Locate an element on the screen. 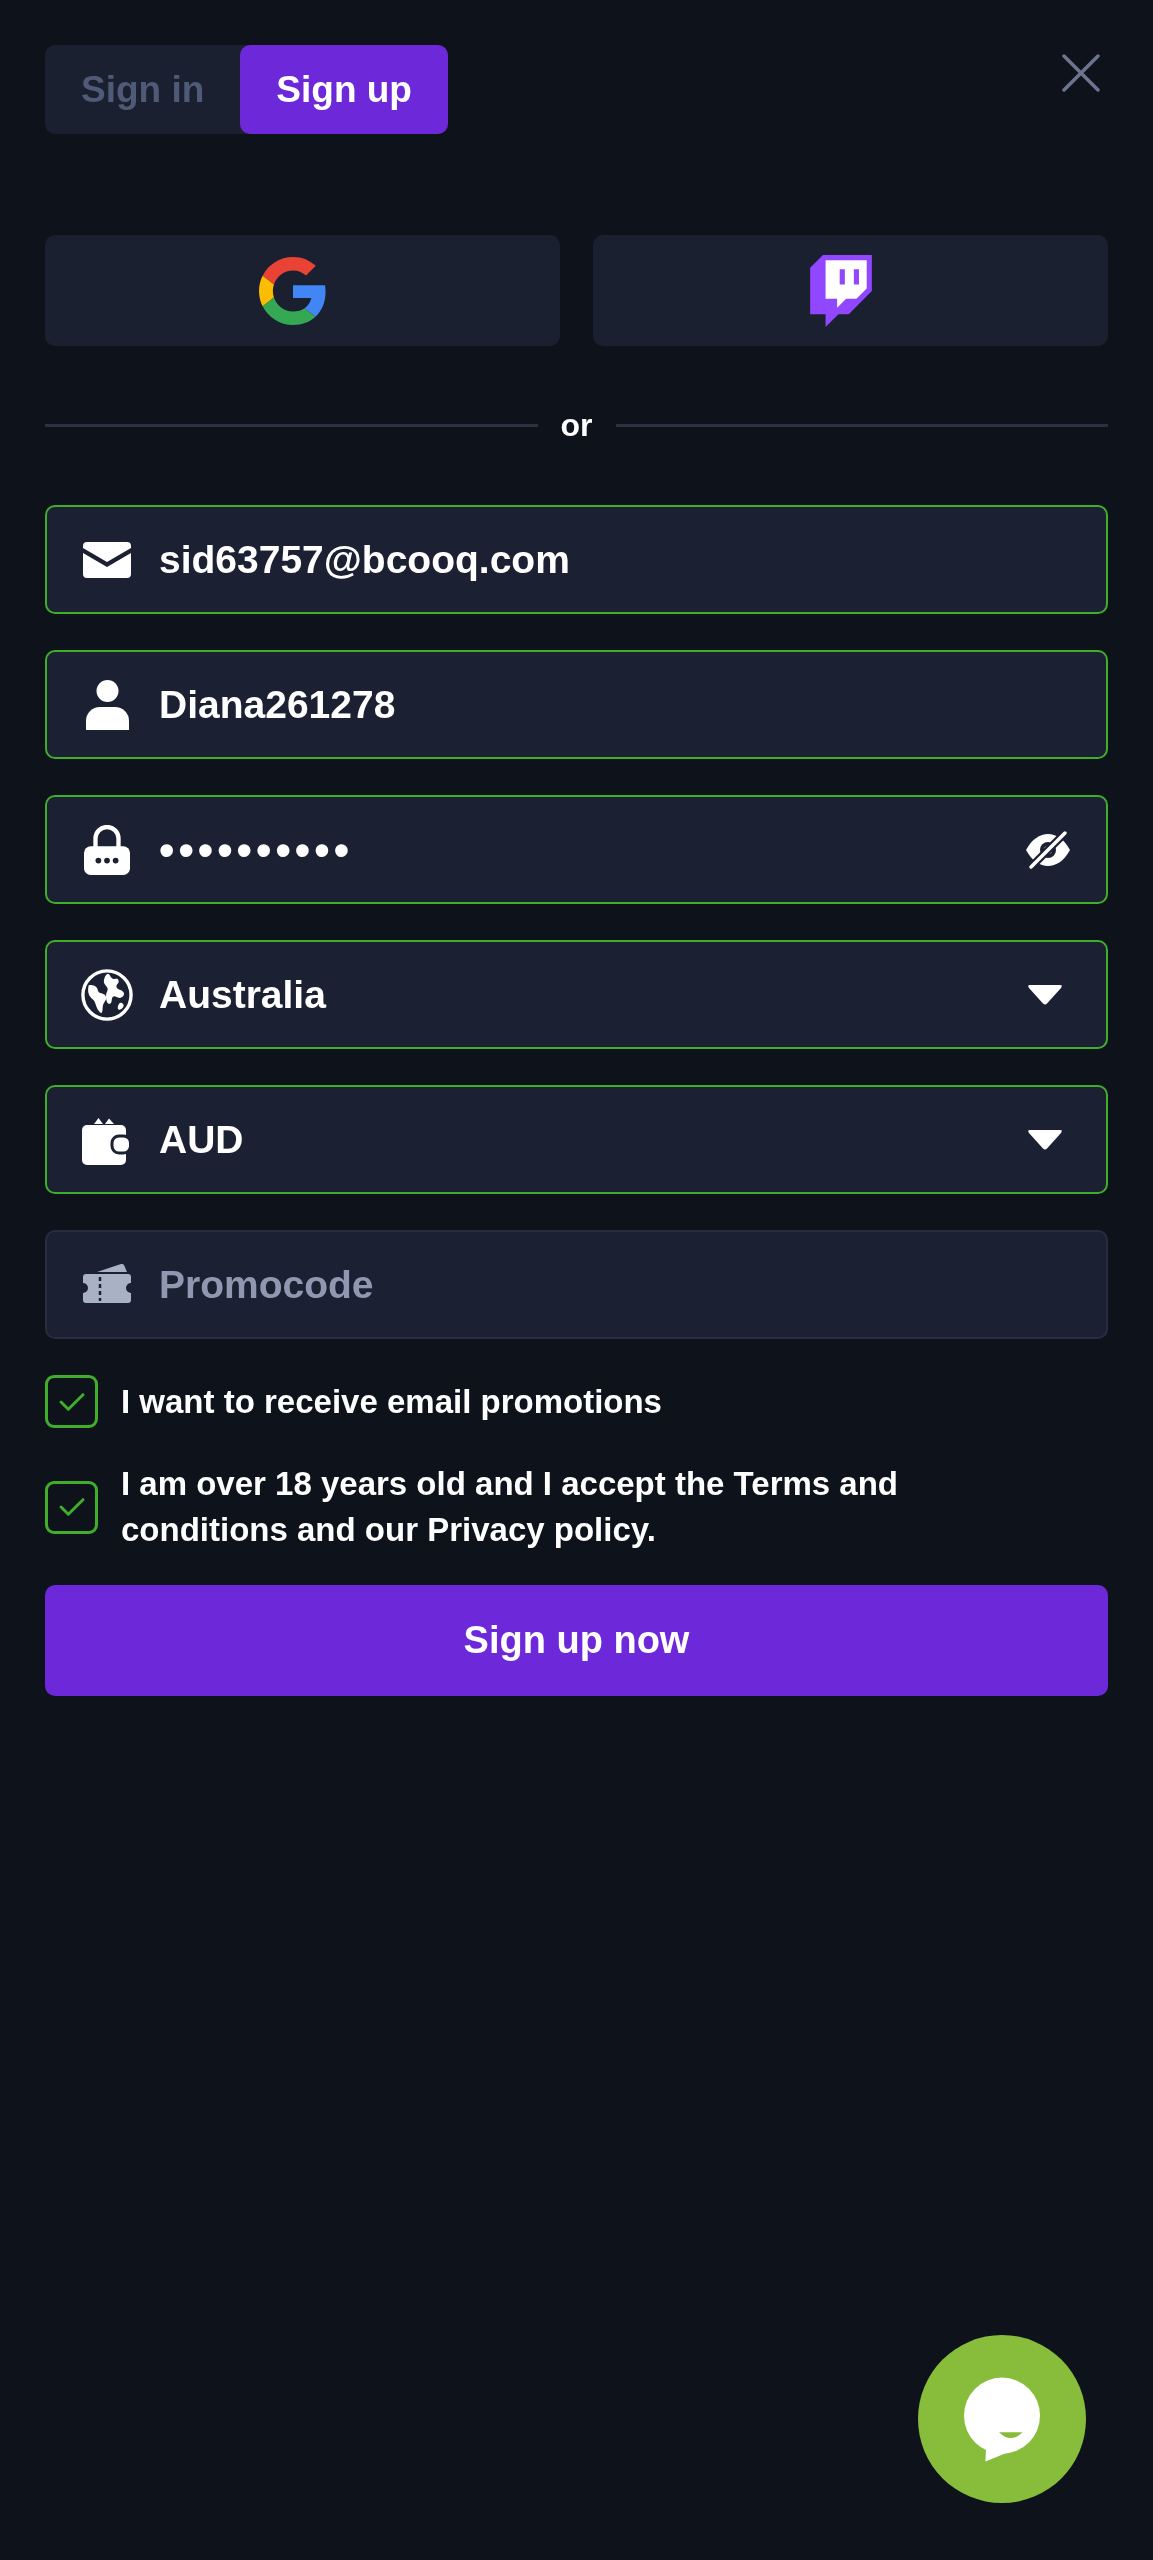  tab: Sign up is located at coordinates (344, 89).